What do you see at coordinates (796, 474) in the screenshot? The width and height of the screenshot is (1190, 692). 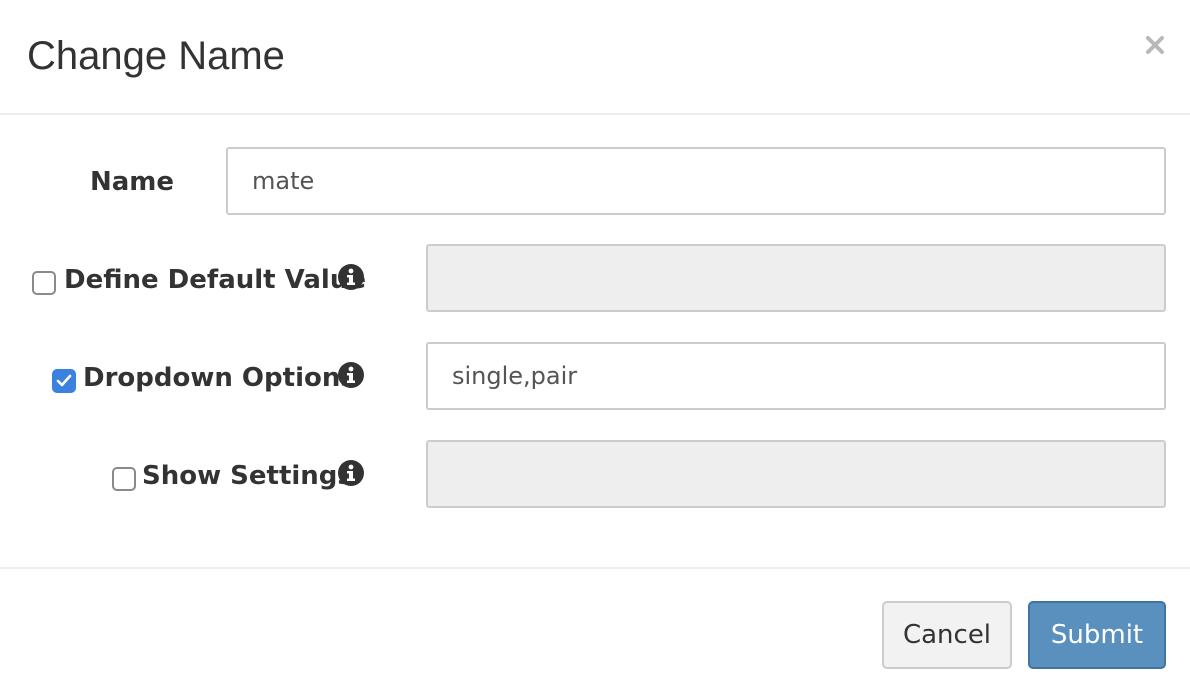 I see `show-settings-input` at bounding box center [796, 474].